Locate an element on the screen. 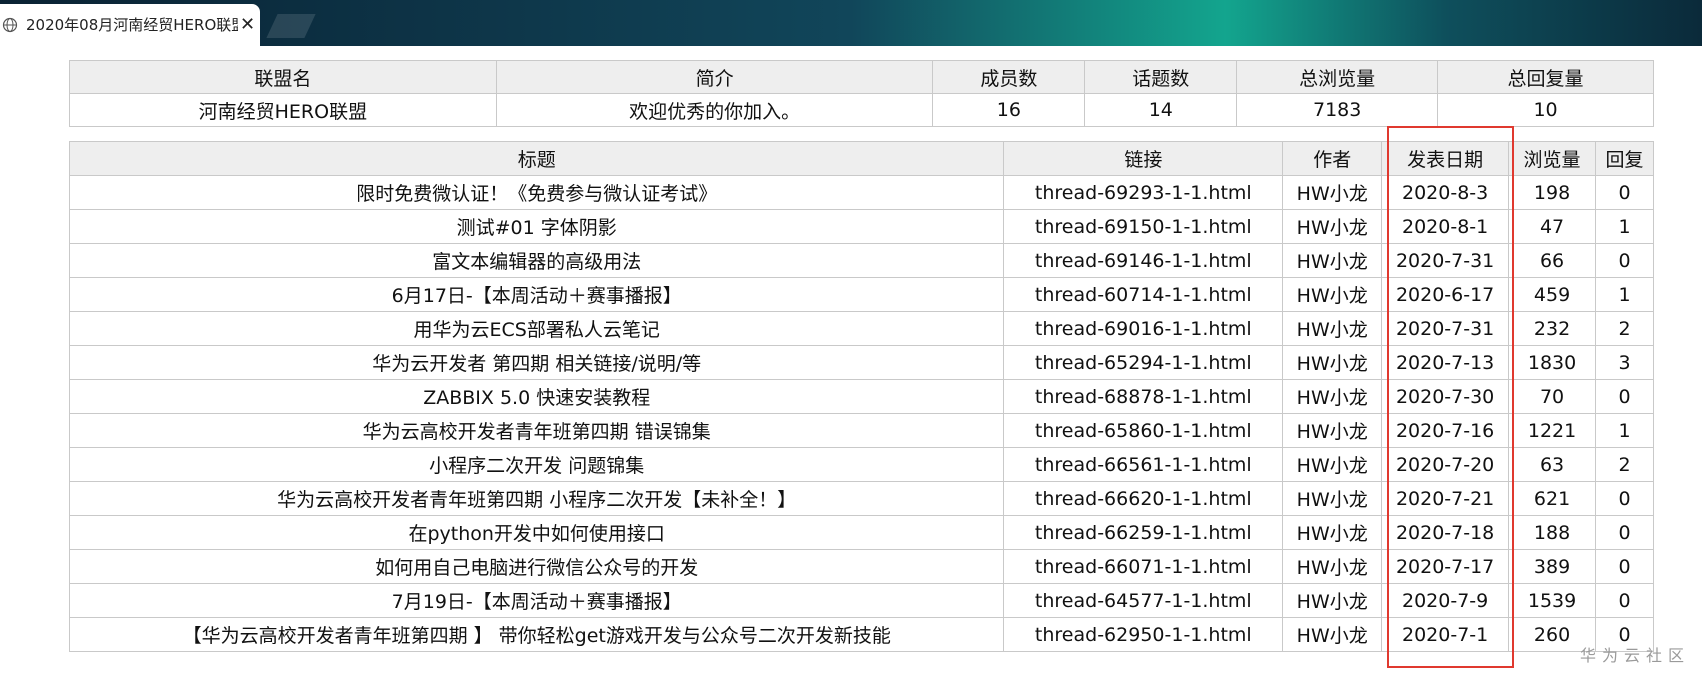 This screenshot has height=679, width=1702. league-data-row: 河南经贸HERO联盟 欢迎优秀的你加入。 16 14 7183 10 is located at coordinates (861, 110).